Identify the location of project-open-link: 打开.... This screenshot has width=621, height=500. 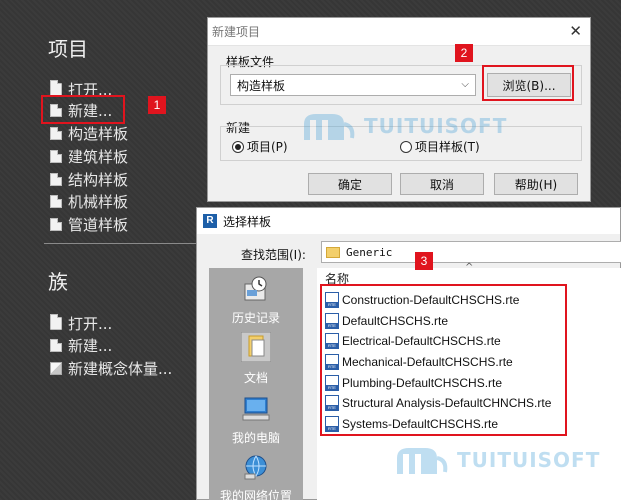
(81, 89).